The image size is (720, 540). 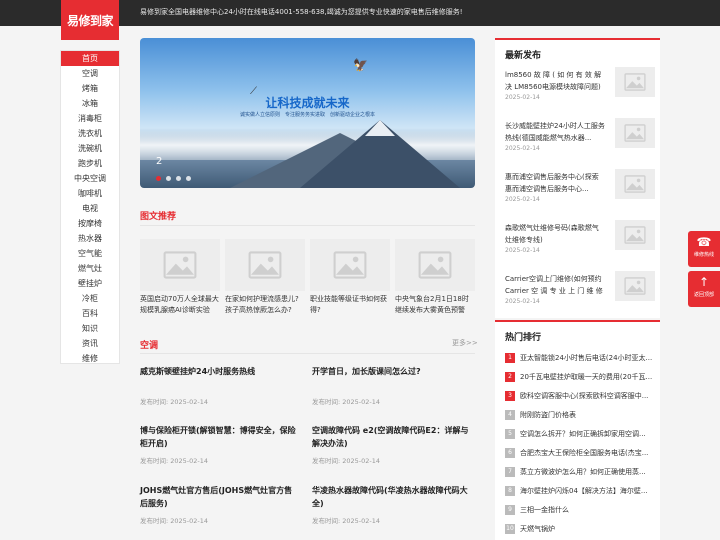 What do you see at coordinates (555, 81) in the screenshot?
I see `latest-title: lm8560 故 障 ( 如 何 有 效 解 决 LM8560电源模块故障问题)` at bounding box center [555, 81].